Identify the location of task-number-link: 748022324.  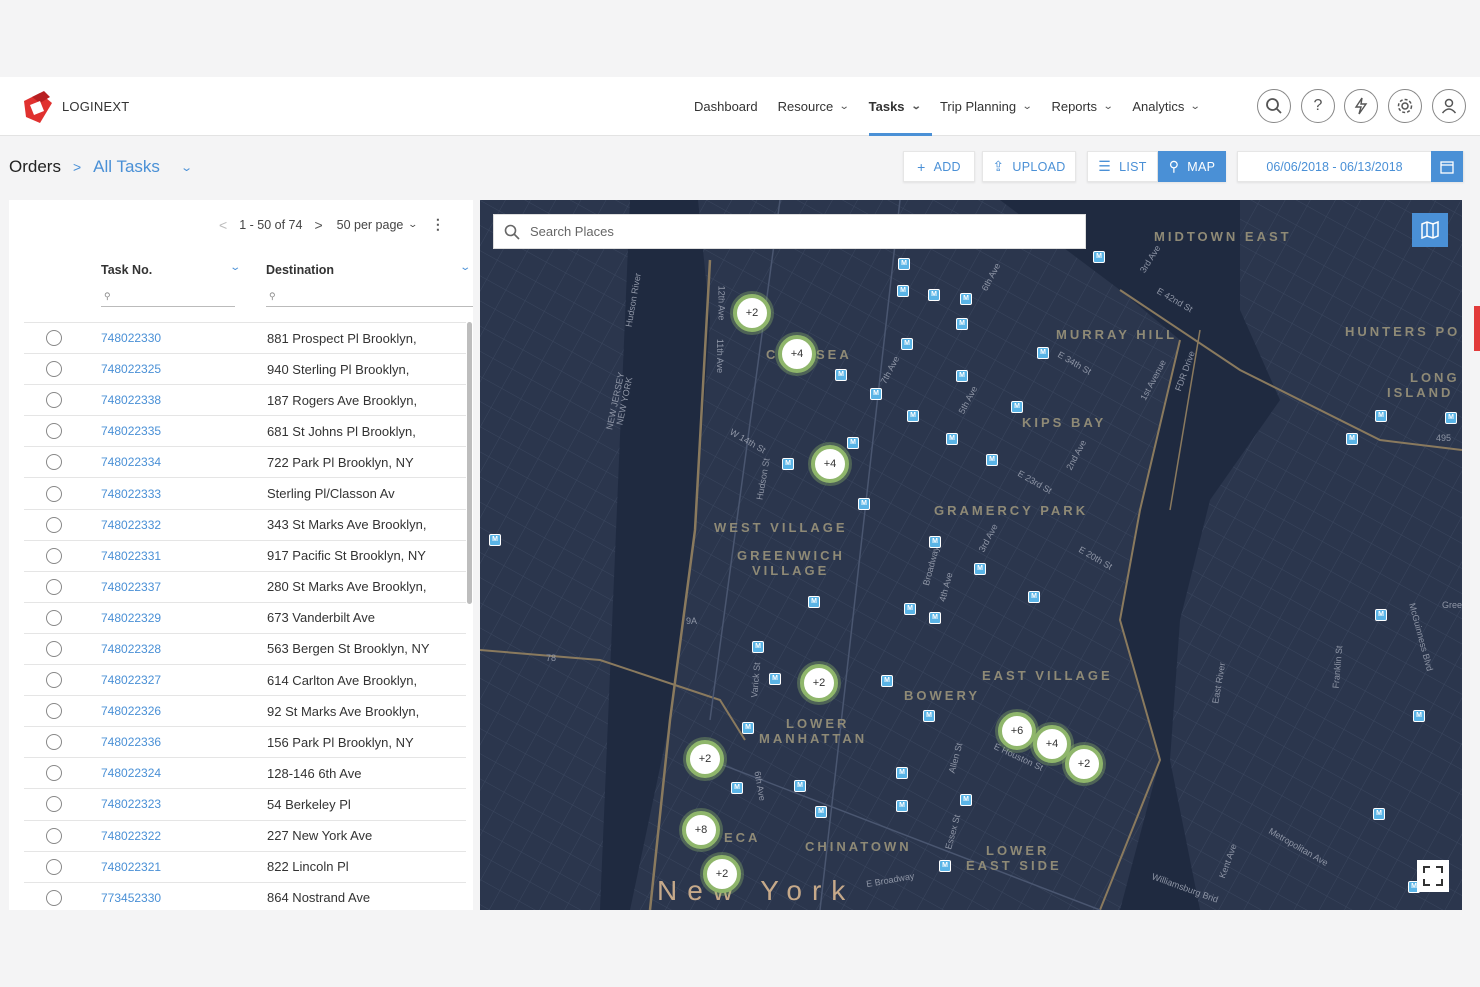
(131, 773).